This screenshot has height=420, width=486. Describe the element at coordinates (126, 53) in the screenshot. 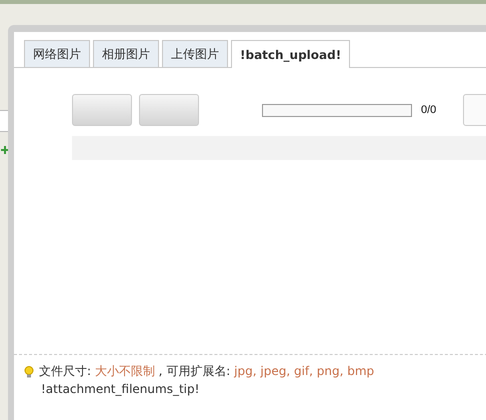

I see `tab: 相册图片` at that location.